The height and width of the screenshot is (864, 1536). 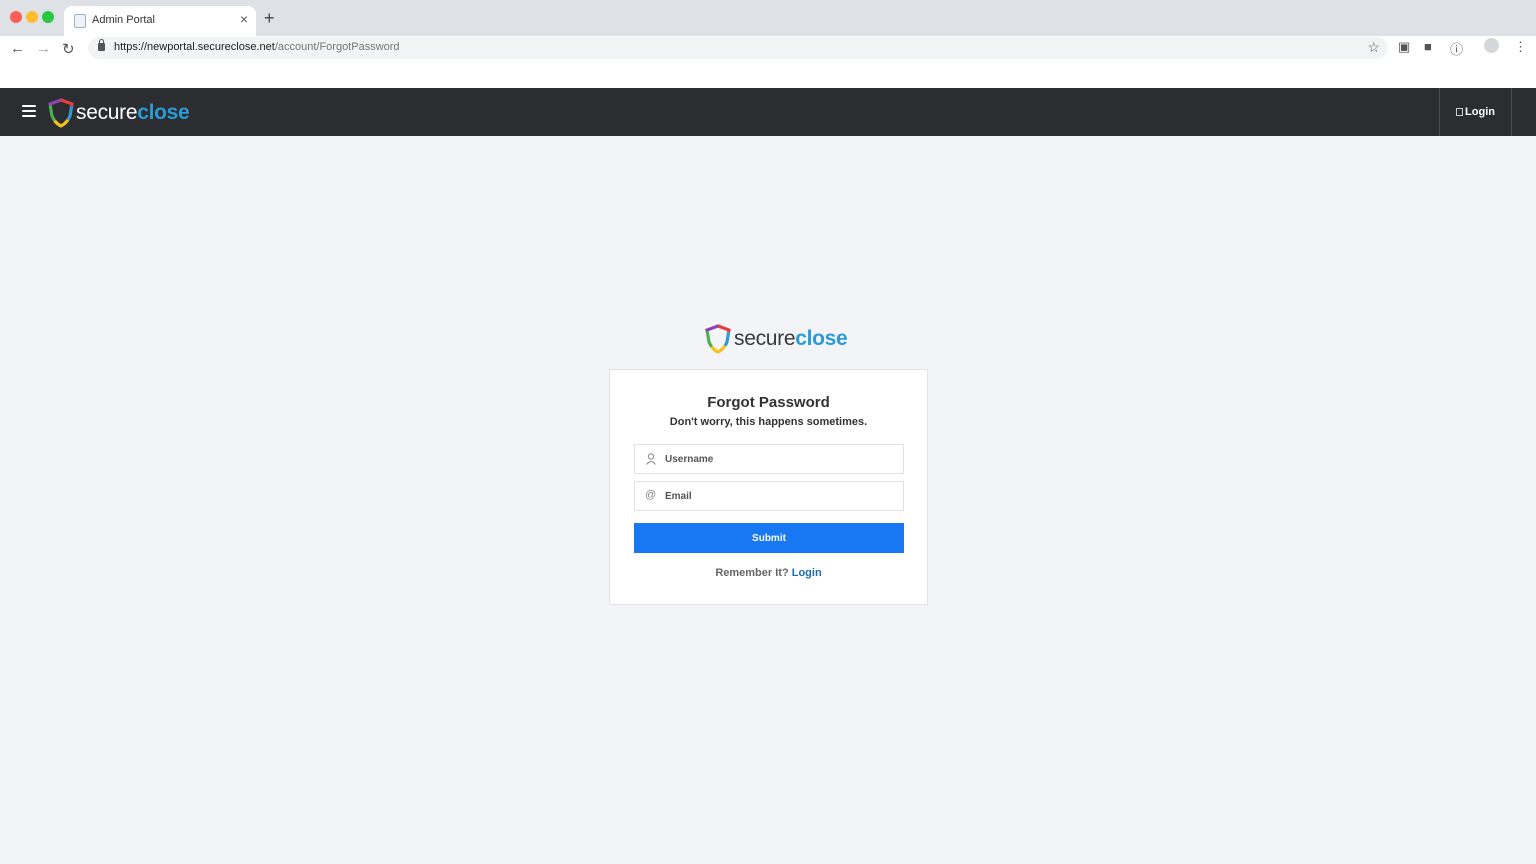 I want to click on new-tab-button: +, so click(x=269, y=18).